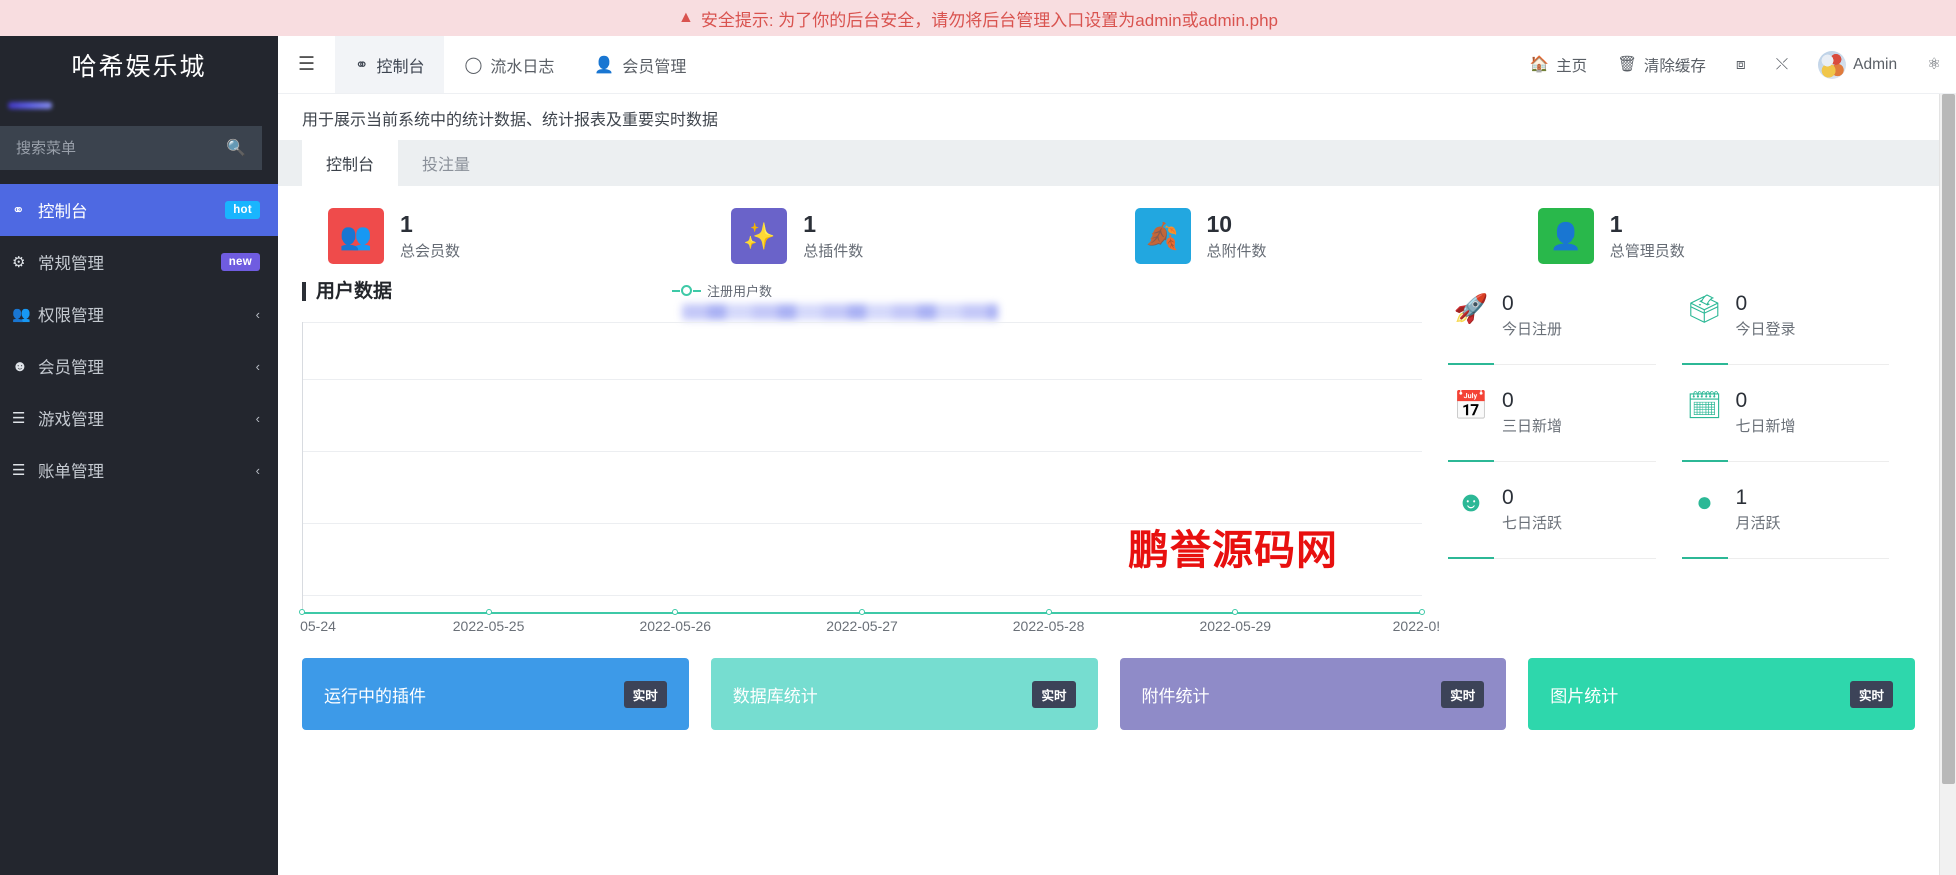 The height and width of the screenshot is (875, 1956). What do you see at coordinates (430, 251) in the screenshot?
I see `stat-label: 总会员数` at bounding box center [430, 251].